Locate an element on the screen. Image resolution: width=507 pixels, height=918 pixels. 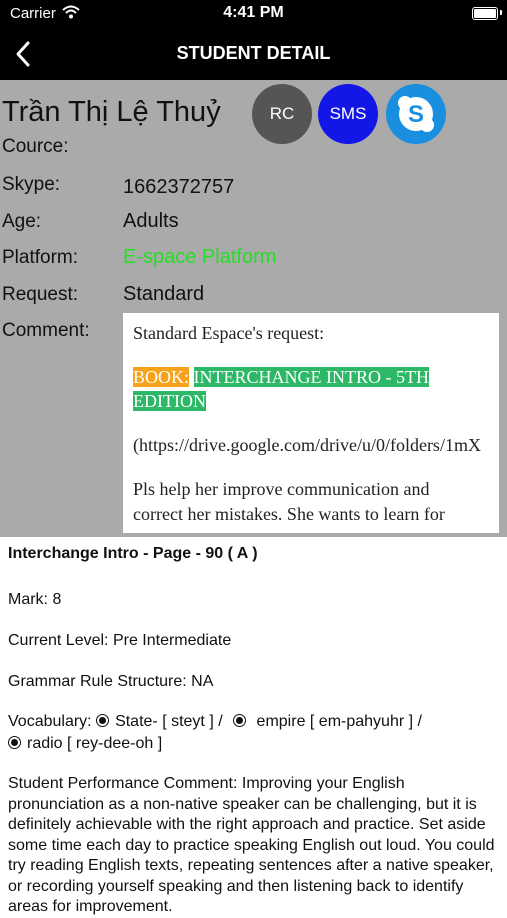
status-bar: Carrier 4:41 PM is located at coordinates (253, 15).